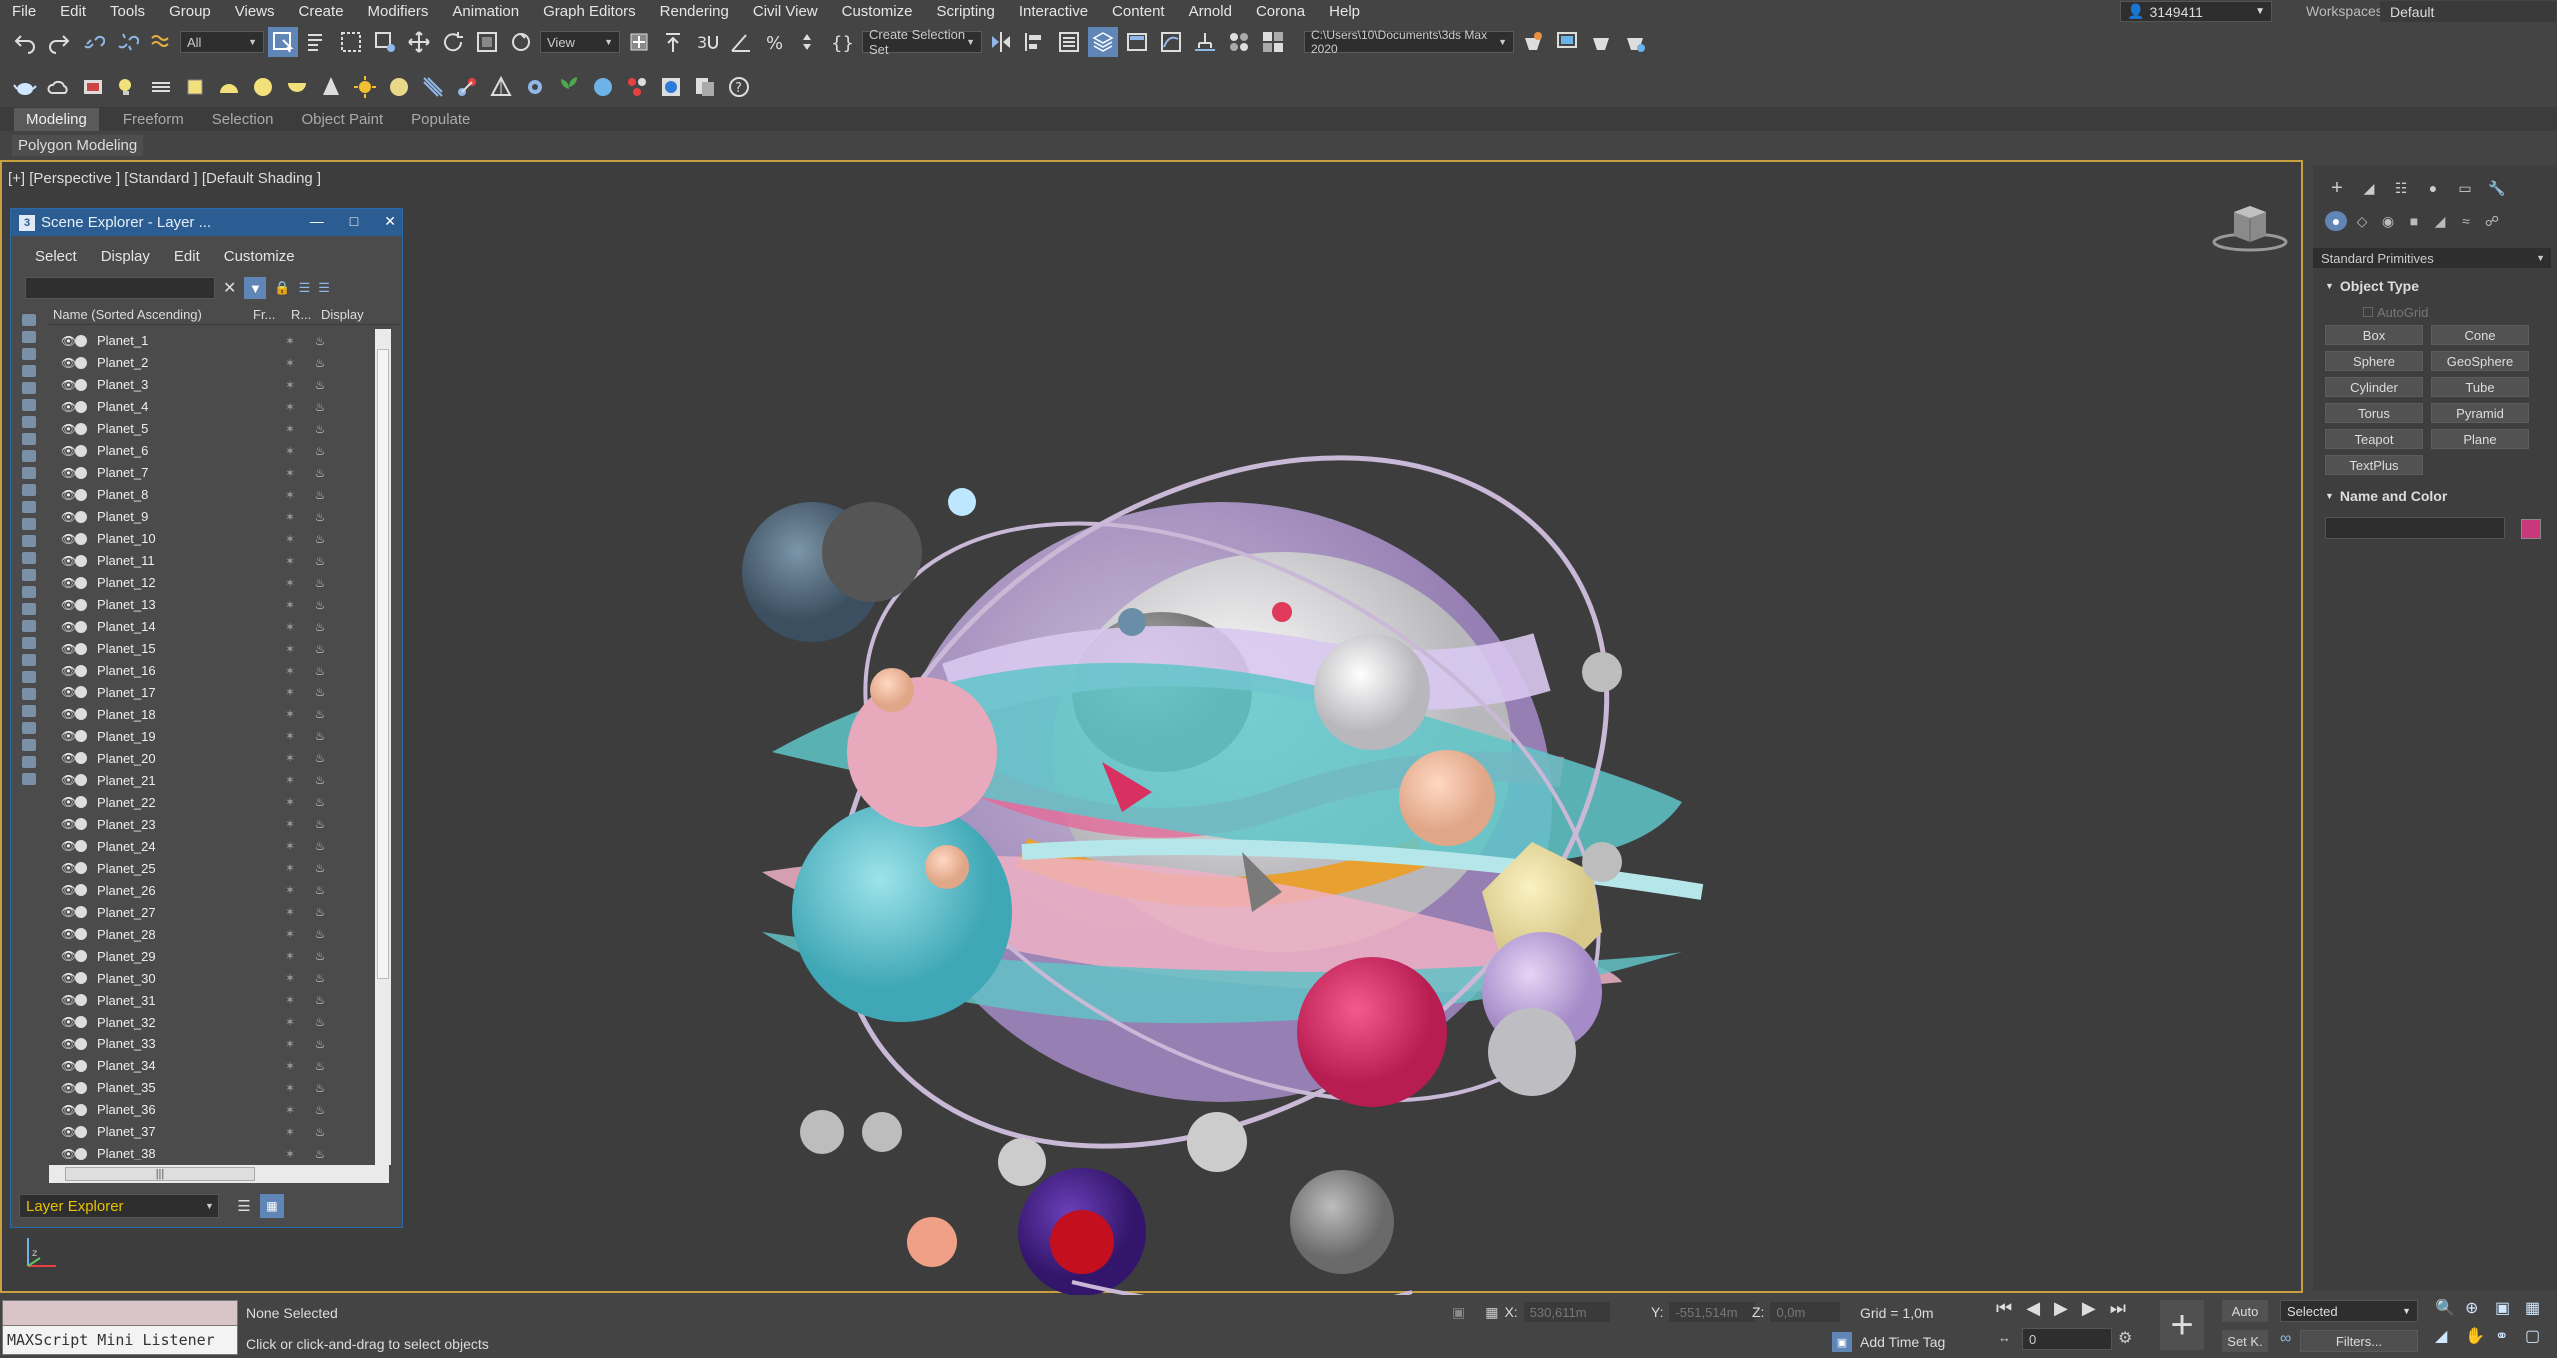 The image size is (2557, 1358). I want to click on tube-button: Tube, so click(2480, 387).